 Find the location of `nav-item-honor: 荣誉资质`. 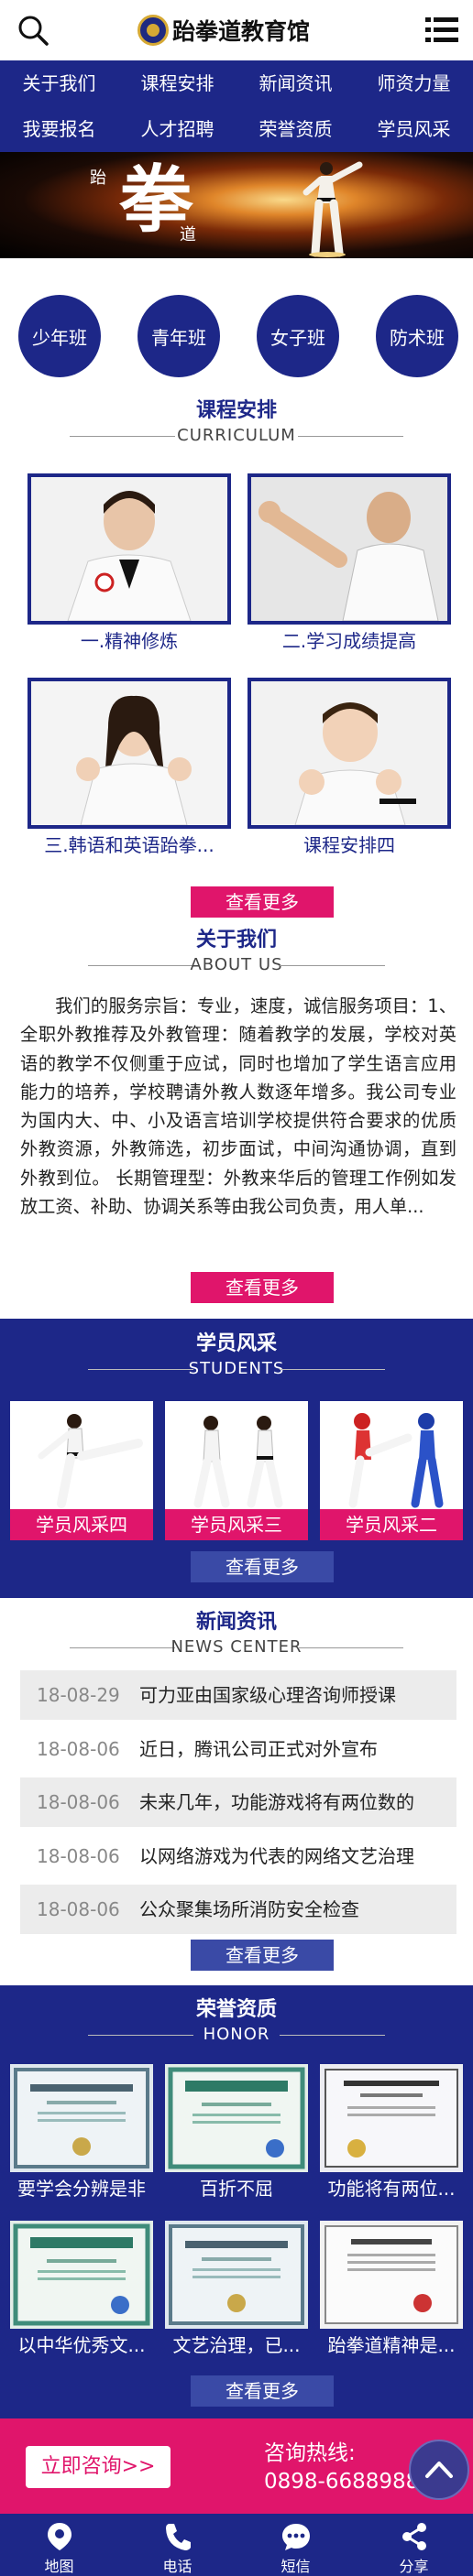

nav-item-honor: 荣誉资质 is located at coordinates (295, 129).